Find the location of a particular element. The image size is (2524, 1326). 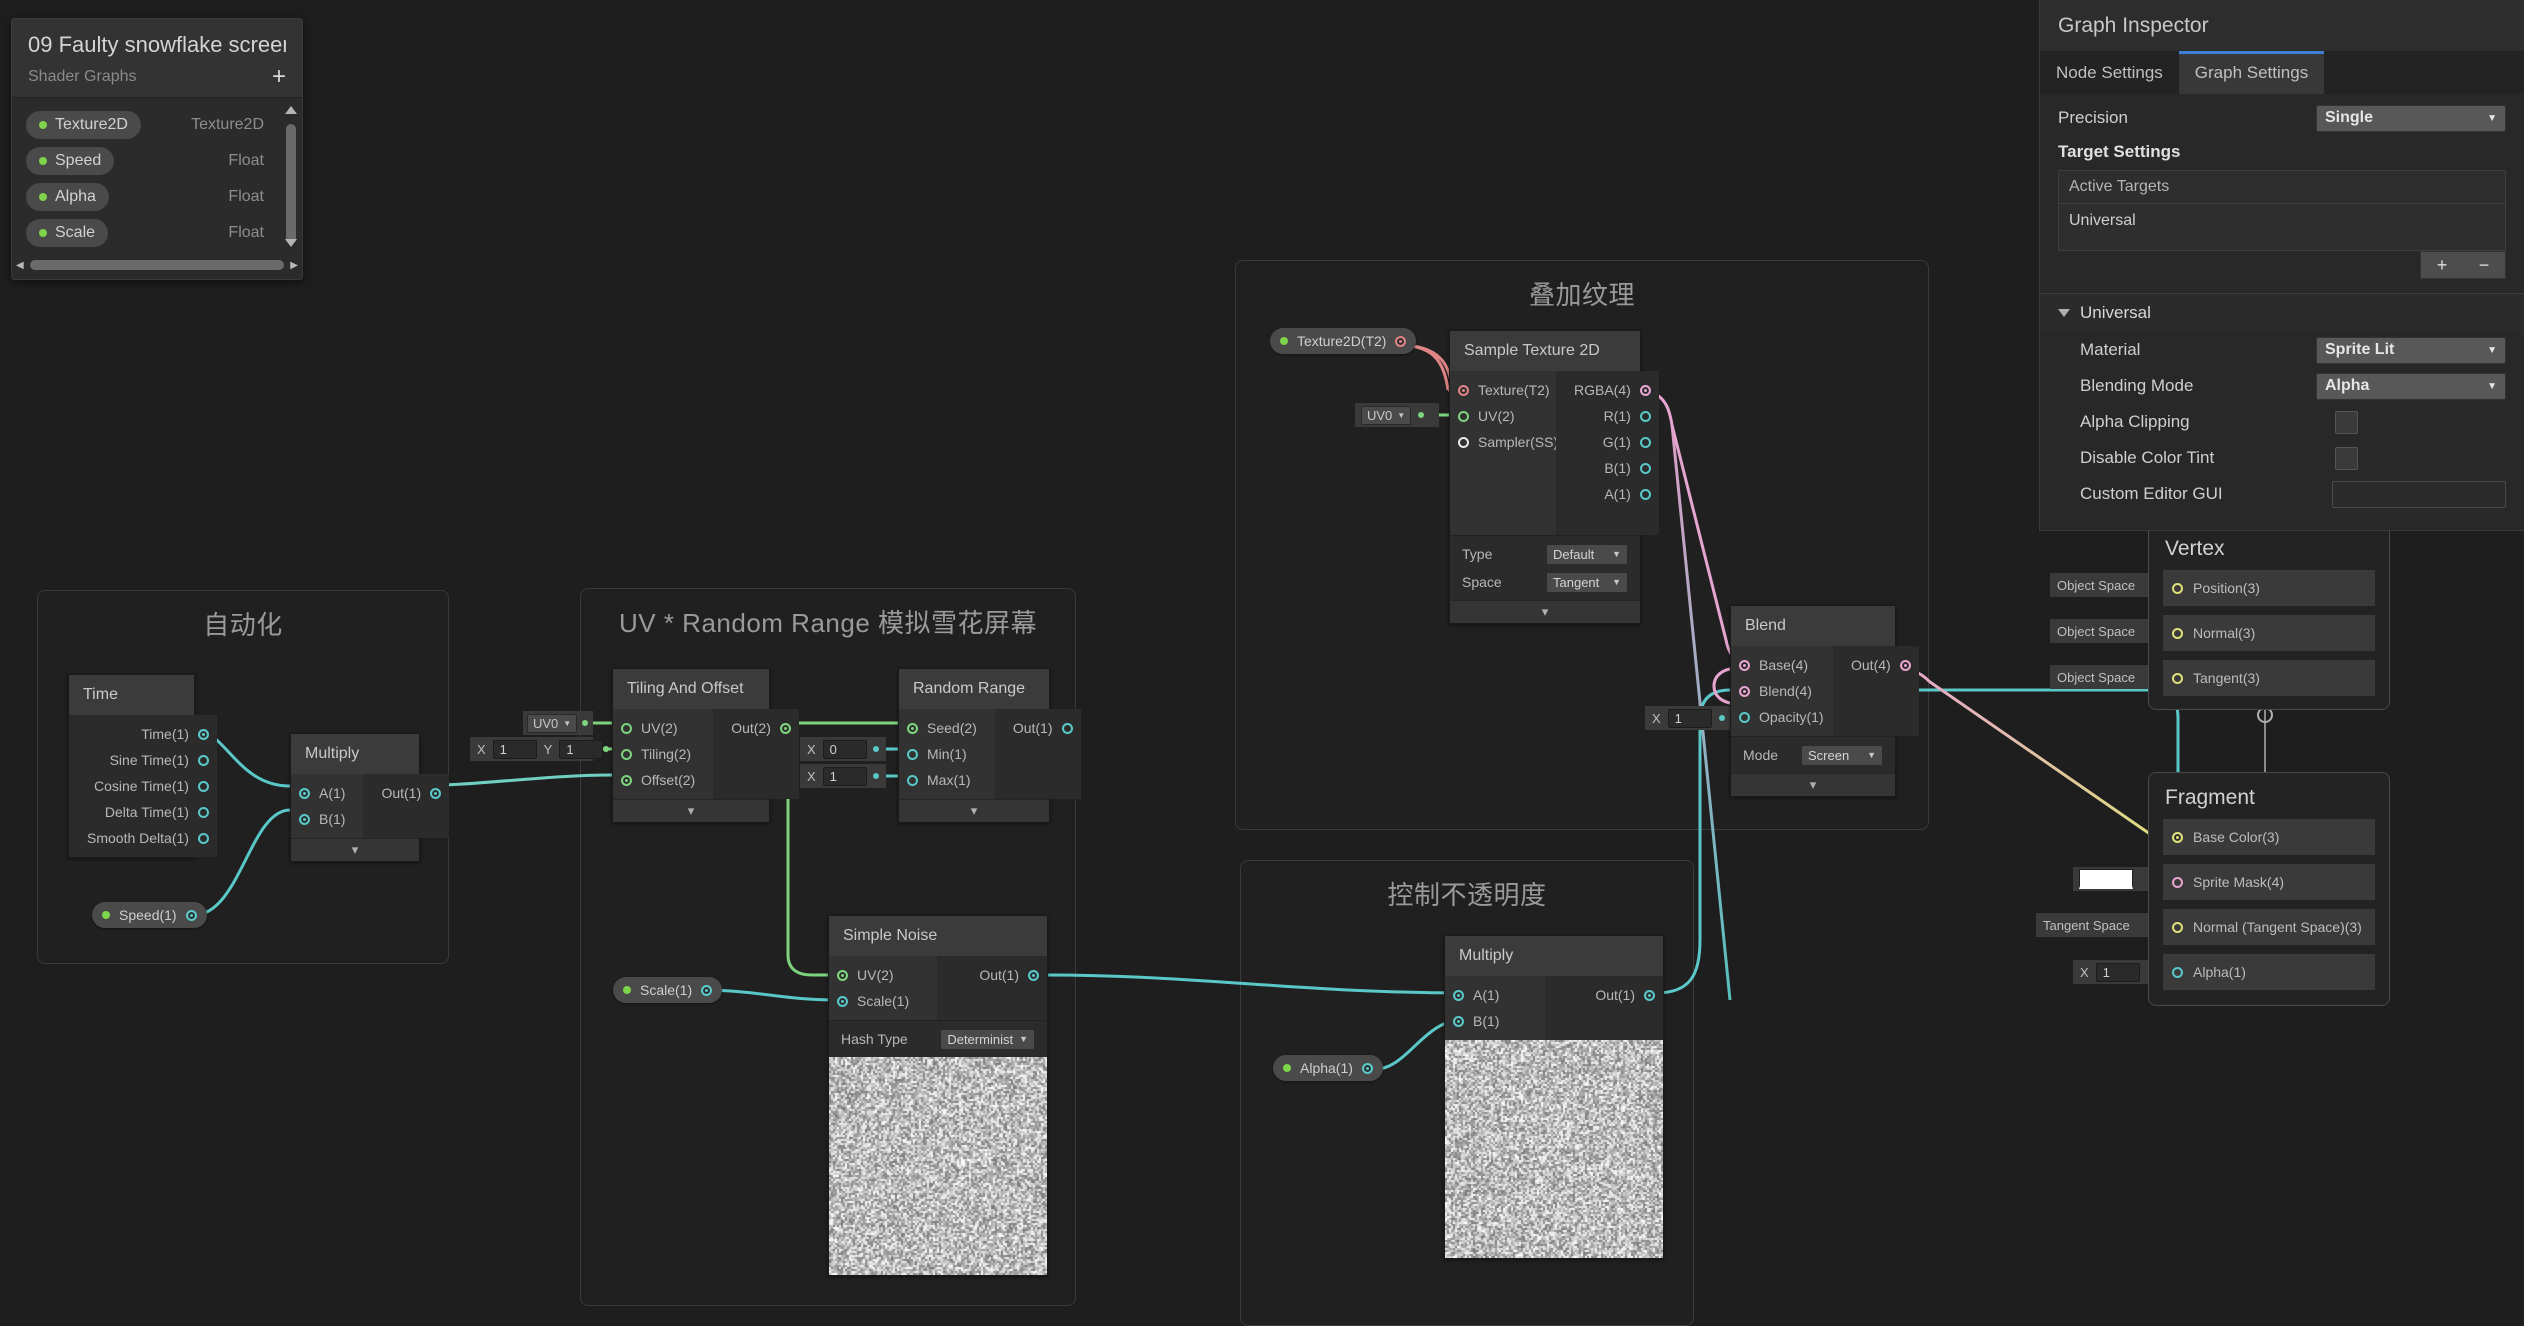

precision-dropdown: Single ▼ is located at coordinates (2411, 118).